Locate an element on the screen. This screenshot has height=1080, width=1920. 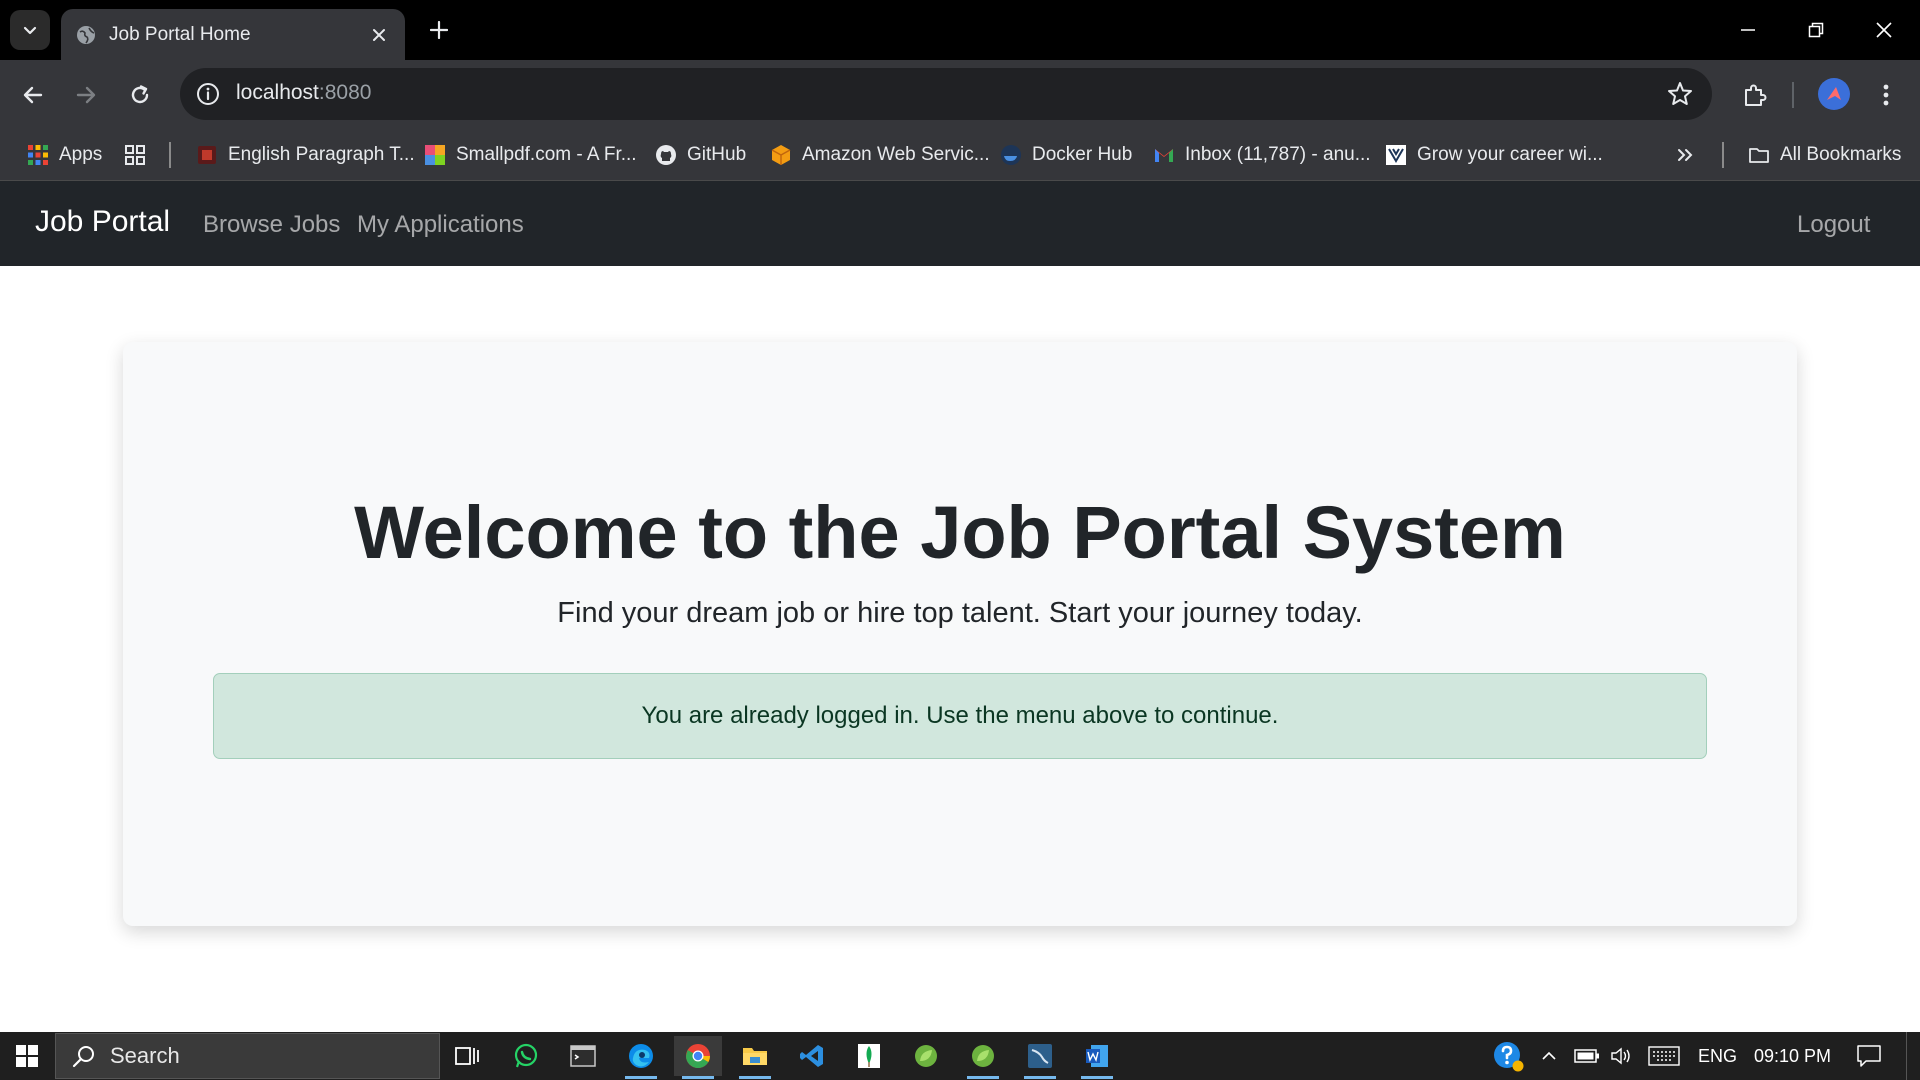
windows-taskbar: Search ENG 09:10 PM is located at coordinates (960, 1056).